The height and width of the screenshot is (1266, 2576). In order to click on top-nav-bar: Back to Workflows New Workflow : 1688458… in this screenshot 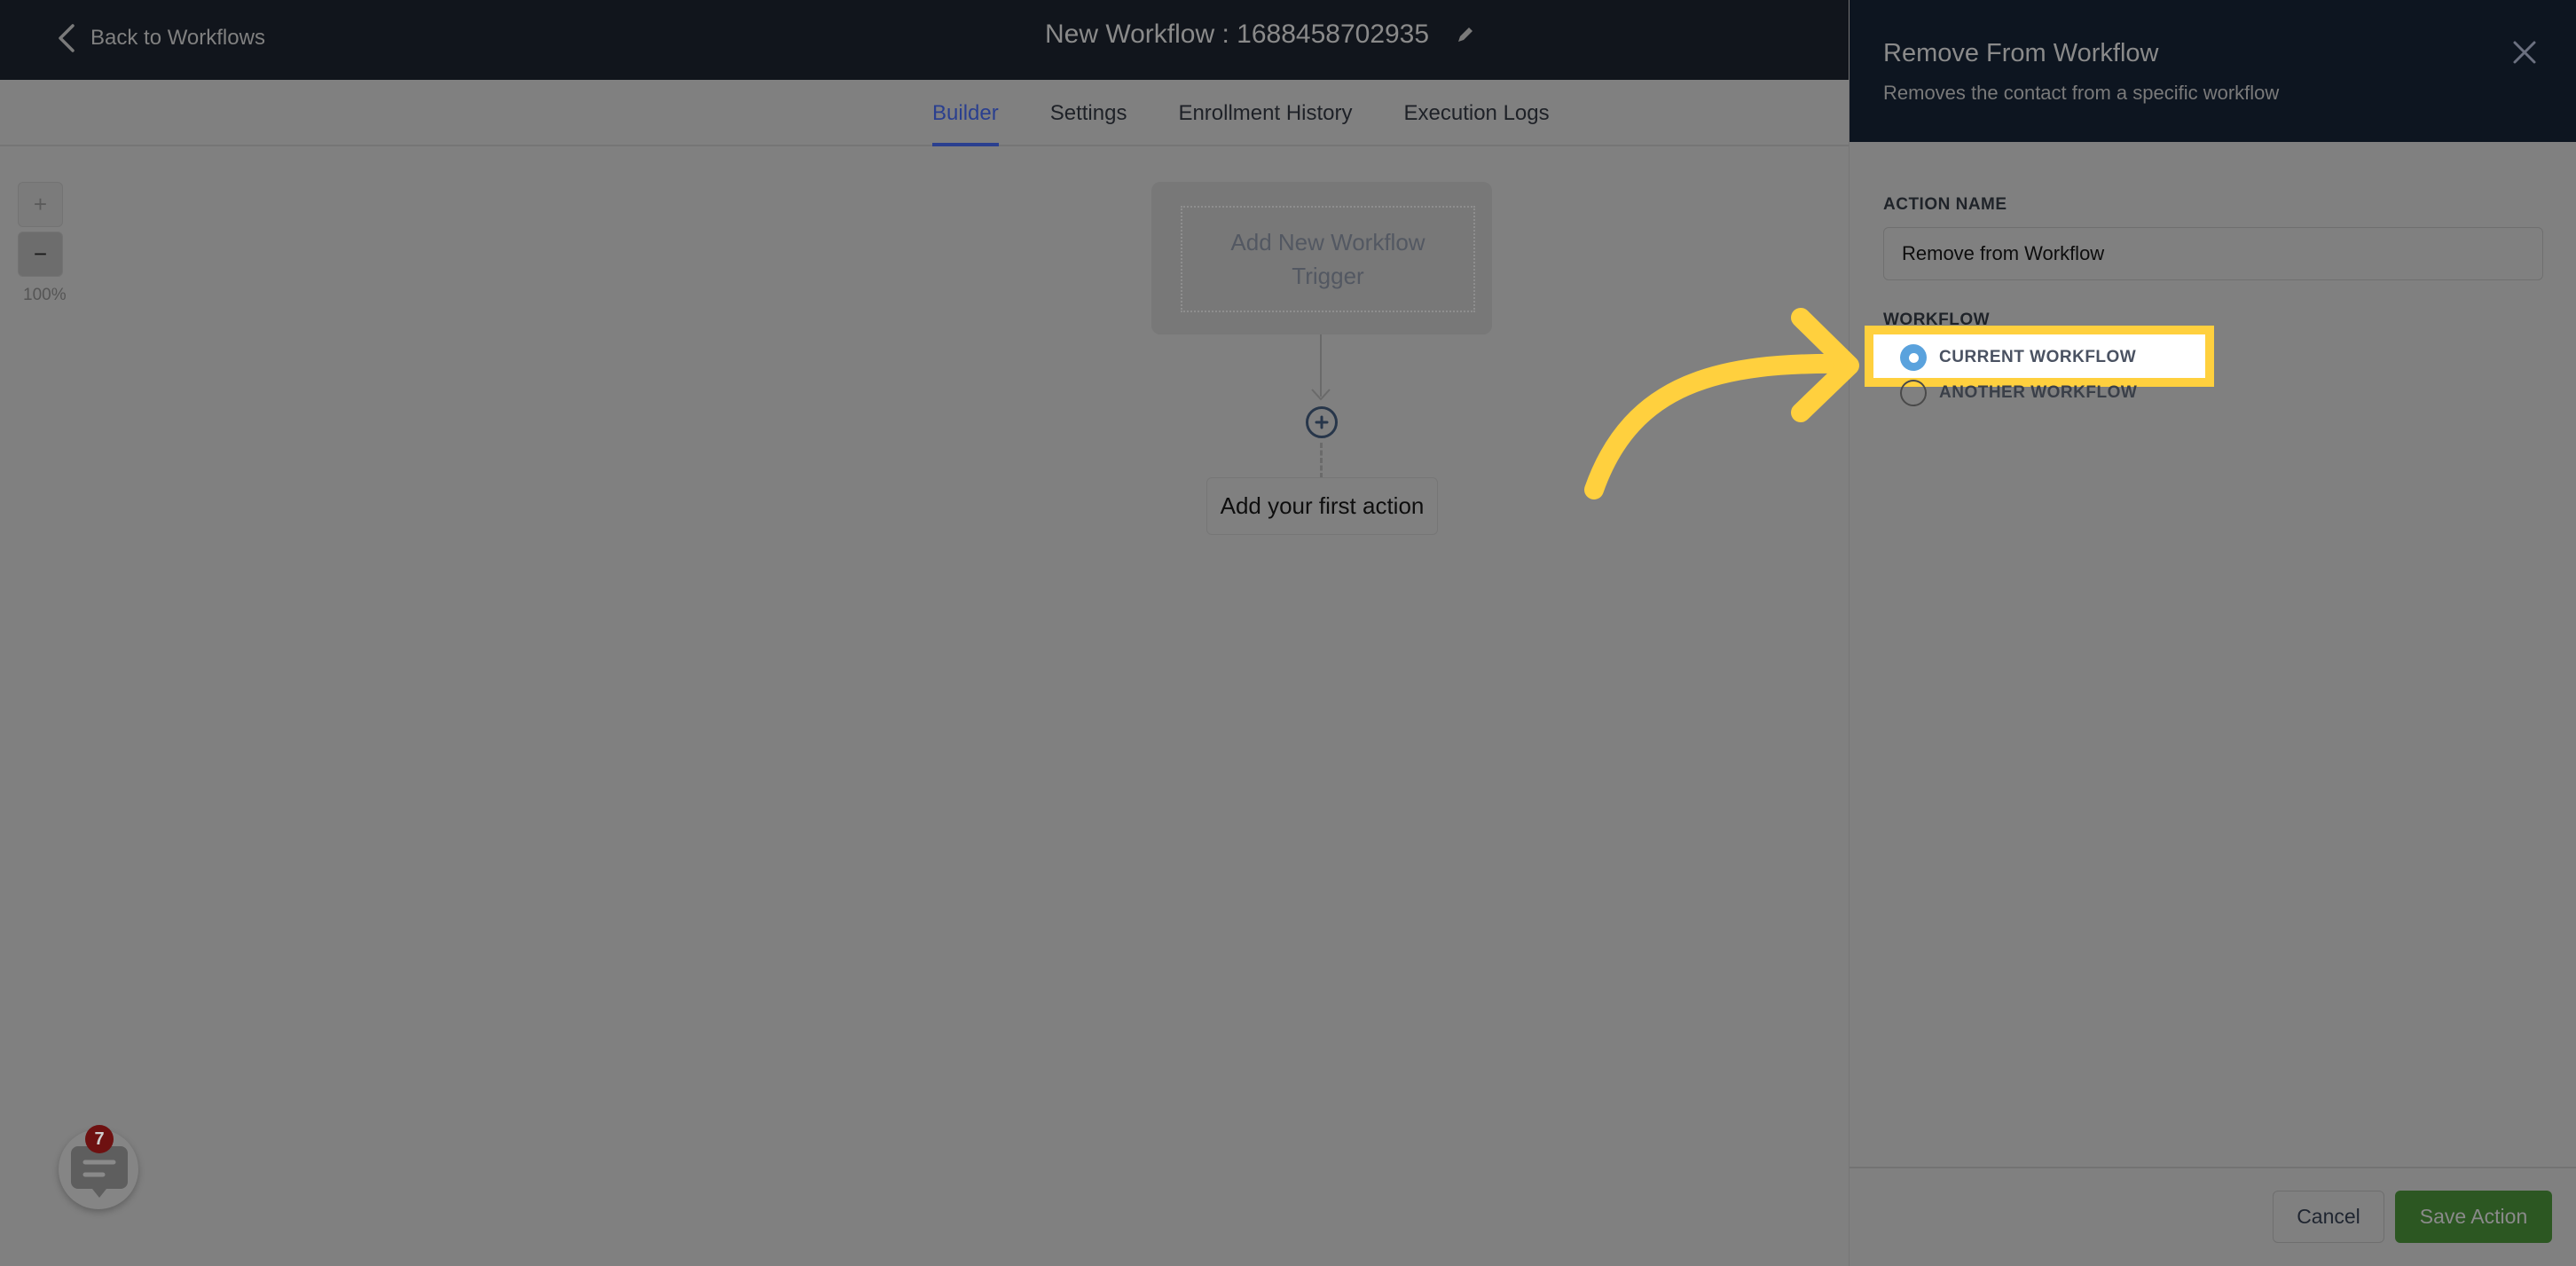, I will do `click(924, 40)`.